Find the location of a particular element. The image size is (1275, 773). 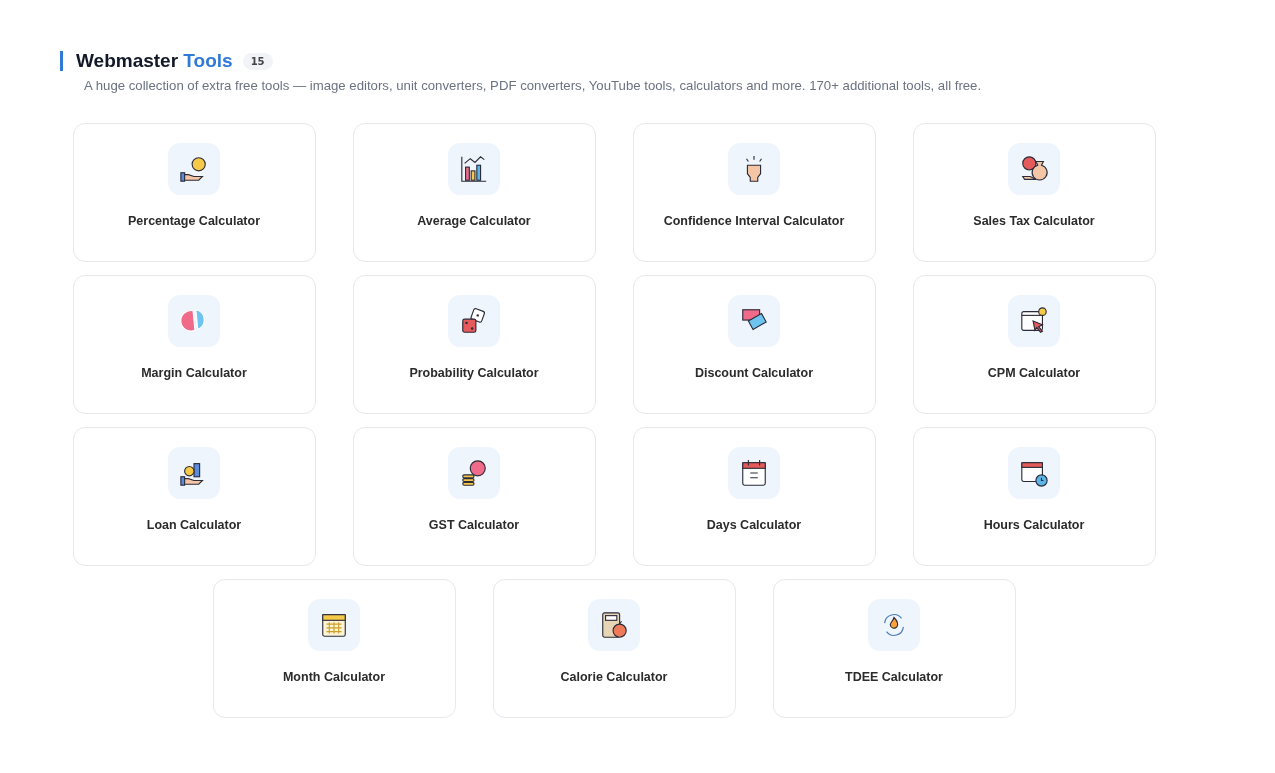

tool-card: Probability Calculator is located at coordinates (474, 344).